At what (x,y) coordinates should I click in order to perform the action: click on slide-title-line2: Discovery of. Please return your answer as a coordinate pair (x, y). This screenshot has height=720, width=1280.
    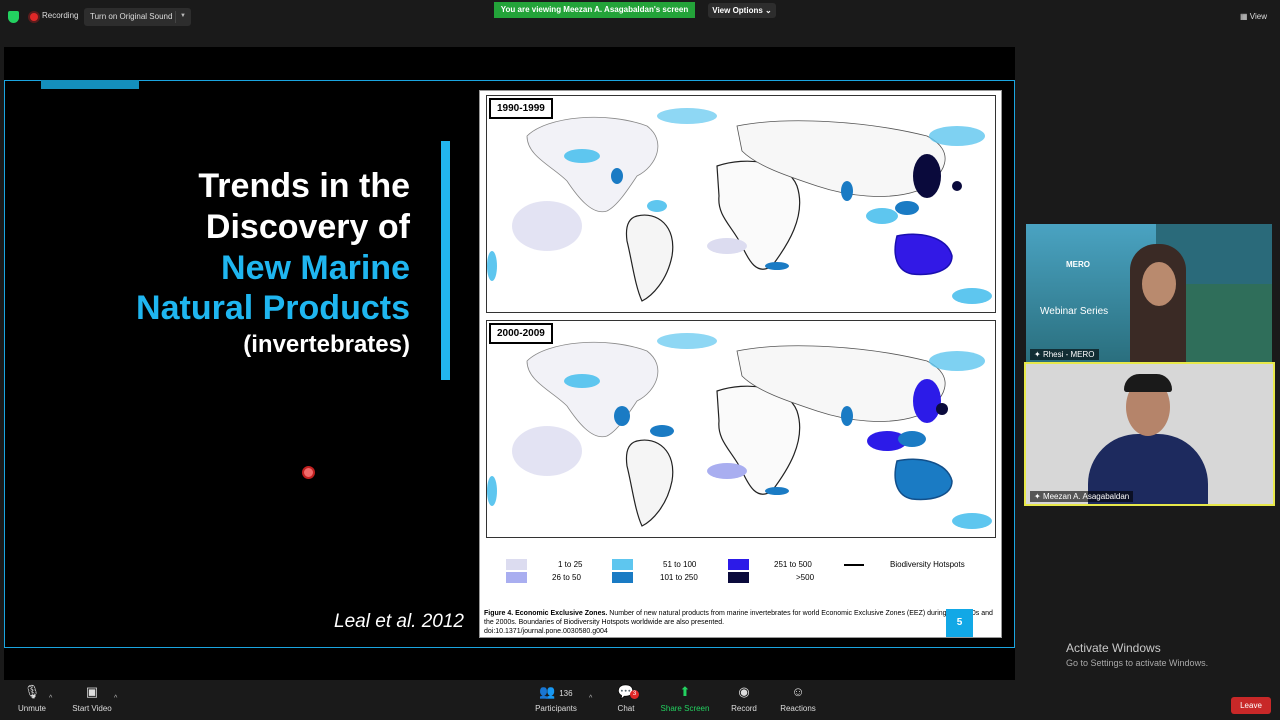
    Looking at the image, I should click on (307, 226).